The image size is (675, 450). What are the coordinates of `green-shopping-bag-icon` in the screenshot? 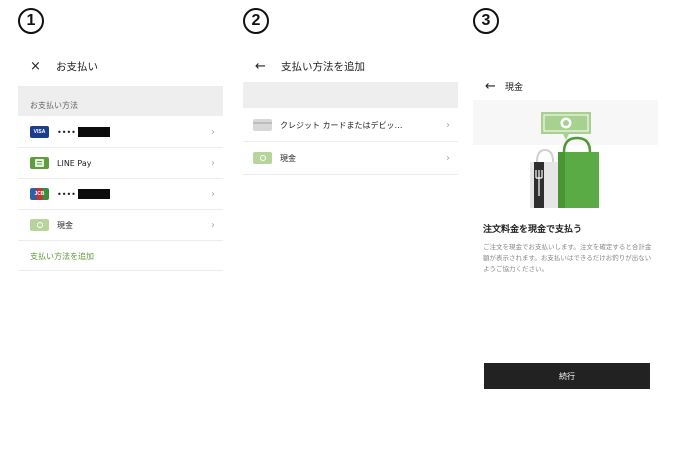 It's located at (578, 172).